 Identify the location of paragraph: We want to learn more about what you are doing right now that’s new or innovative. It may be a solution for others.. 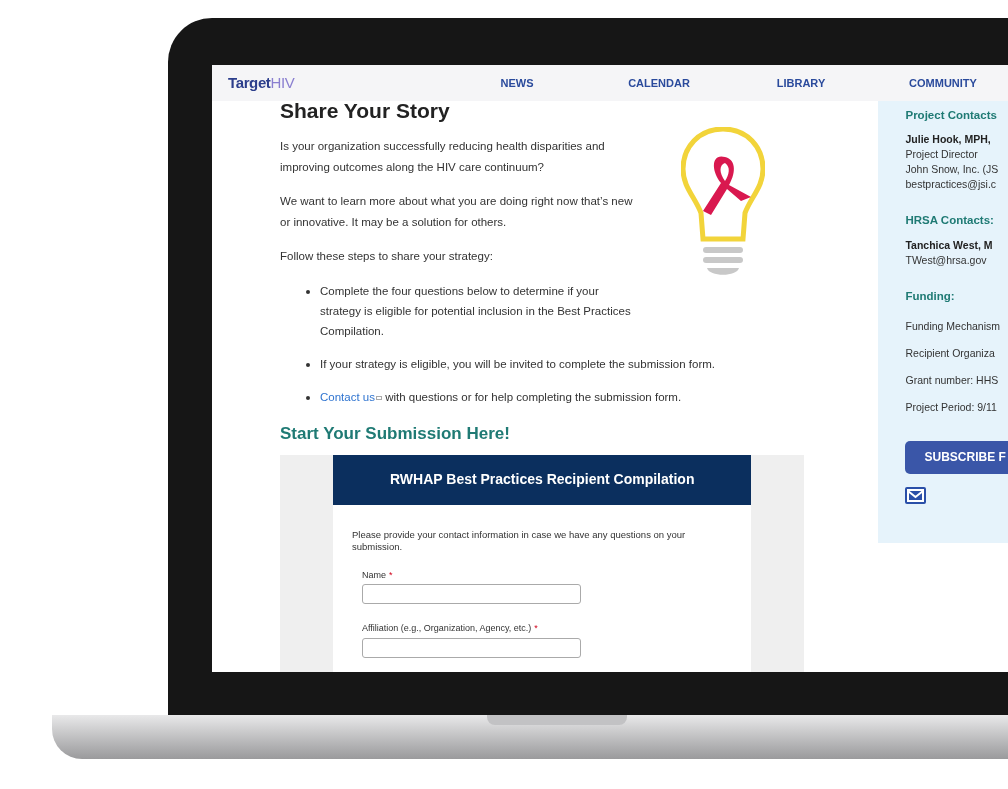
(457, 212).